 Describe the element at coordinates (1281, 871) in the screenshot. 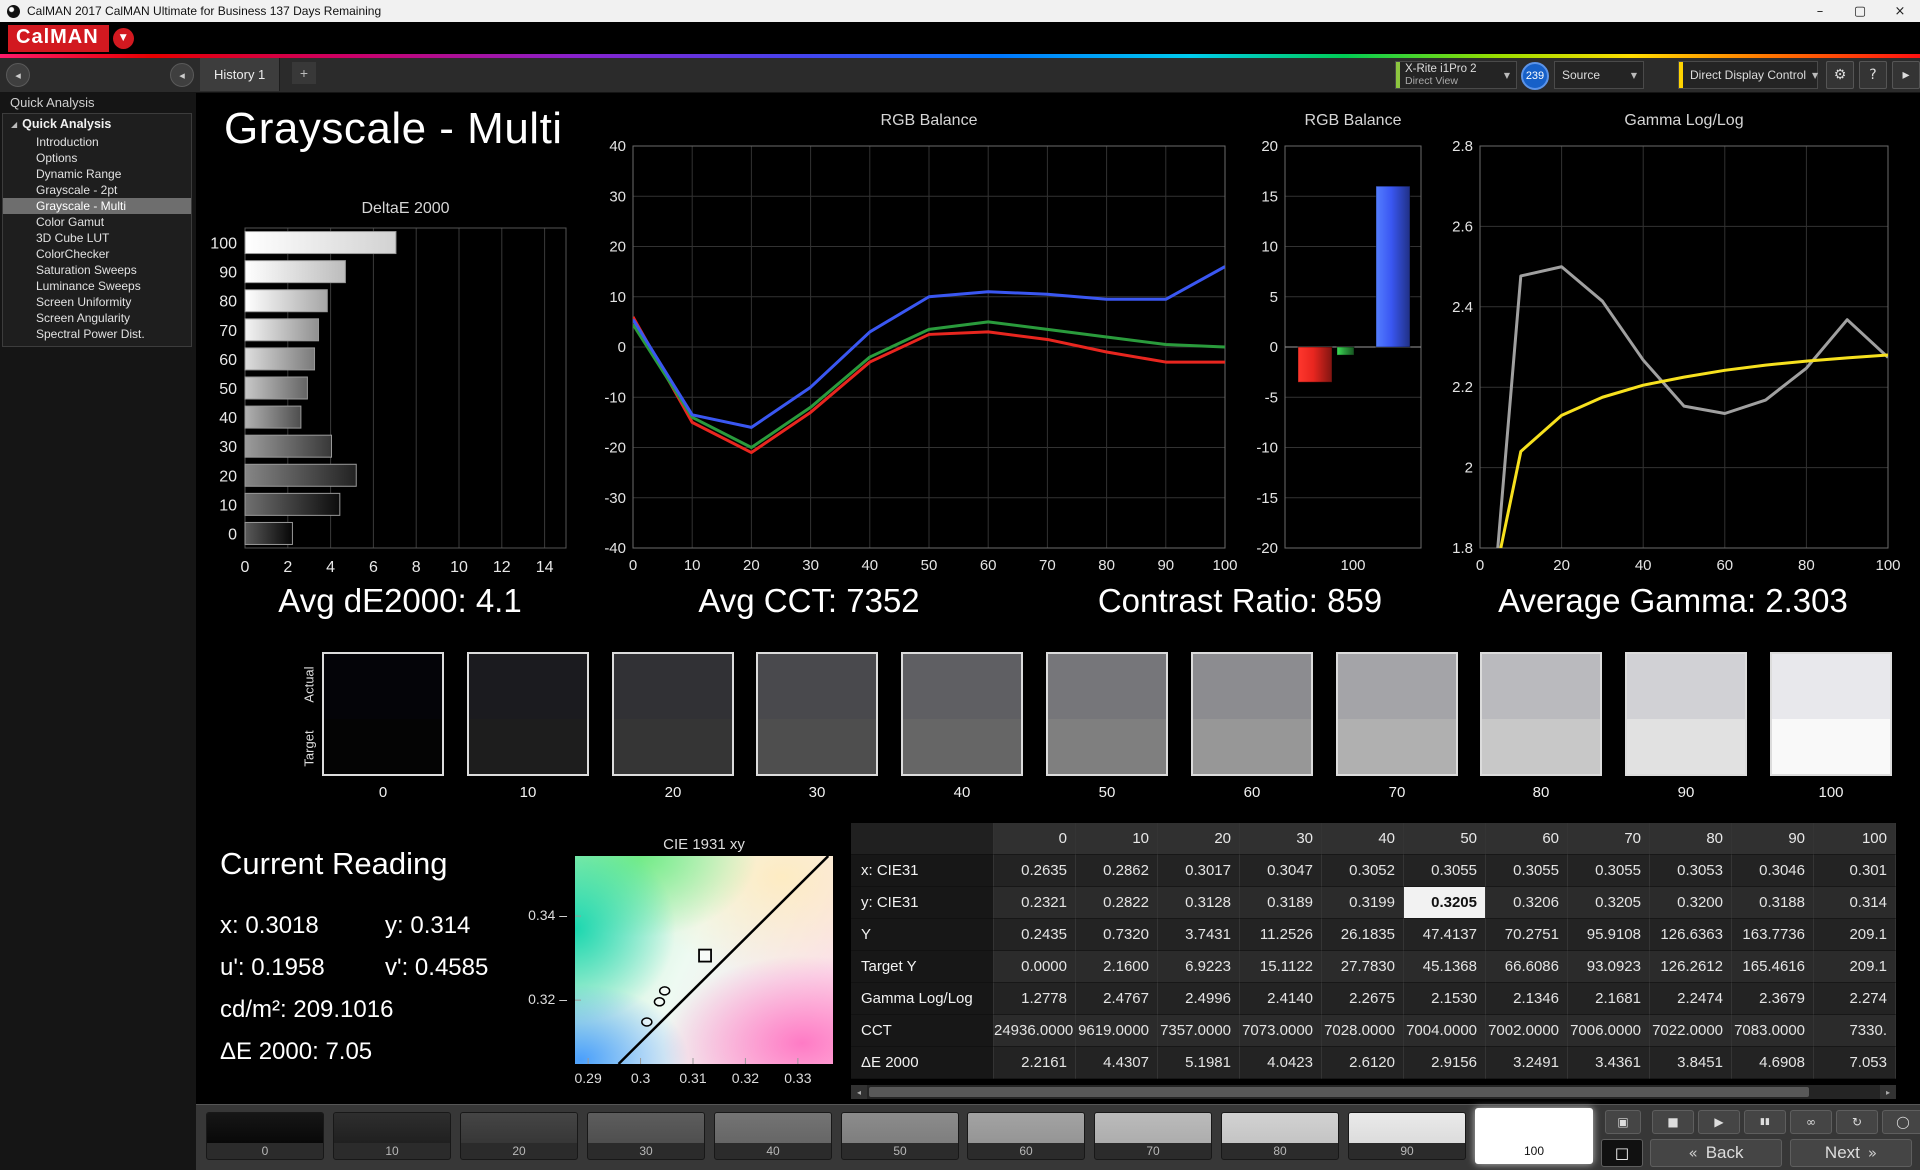

I see `table-cell: 0.3047` at that location.